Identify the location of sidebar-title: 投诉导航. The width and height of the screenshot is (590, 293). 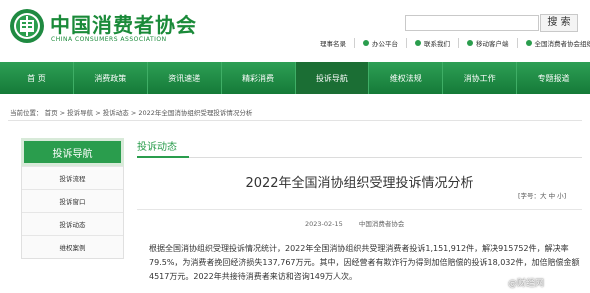
(72, 152).